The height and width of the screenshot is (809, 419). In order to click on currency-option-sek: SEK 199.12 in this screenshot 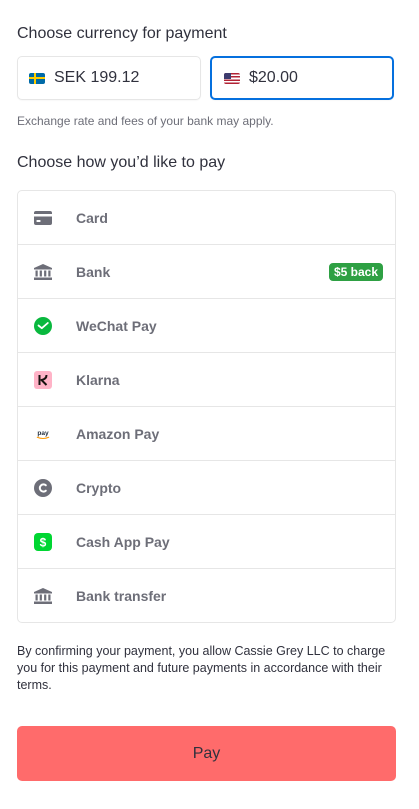, I will do `click(109, 78)`.